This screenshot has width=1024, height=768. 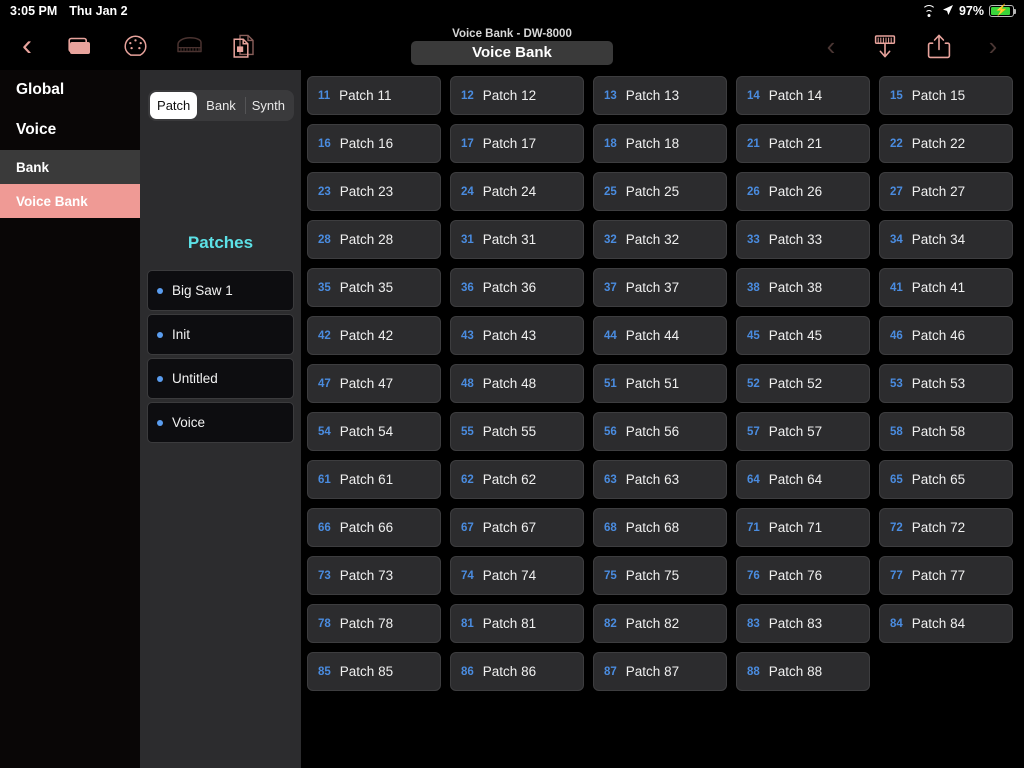 What do you see at coordinates (374, 239) in the screenshot?
I see `patch-cell-28: 28 Patch 28` at bounding box center [374, 239].